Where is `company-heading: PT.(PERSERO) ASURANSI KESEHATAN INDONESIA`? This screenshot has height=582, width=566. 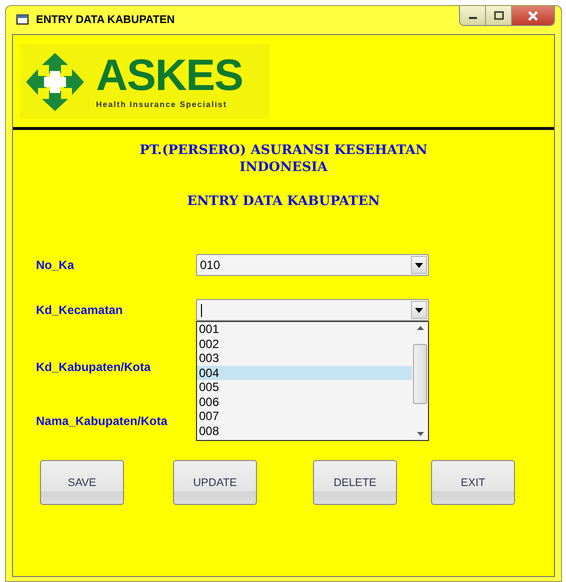
company-heading: PT.(PERSERO) ASURANSI KESEHATAN INDONESIA is located at coordinates (283, 159).